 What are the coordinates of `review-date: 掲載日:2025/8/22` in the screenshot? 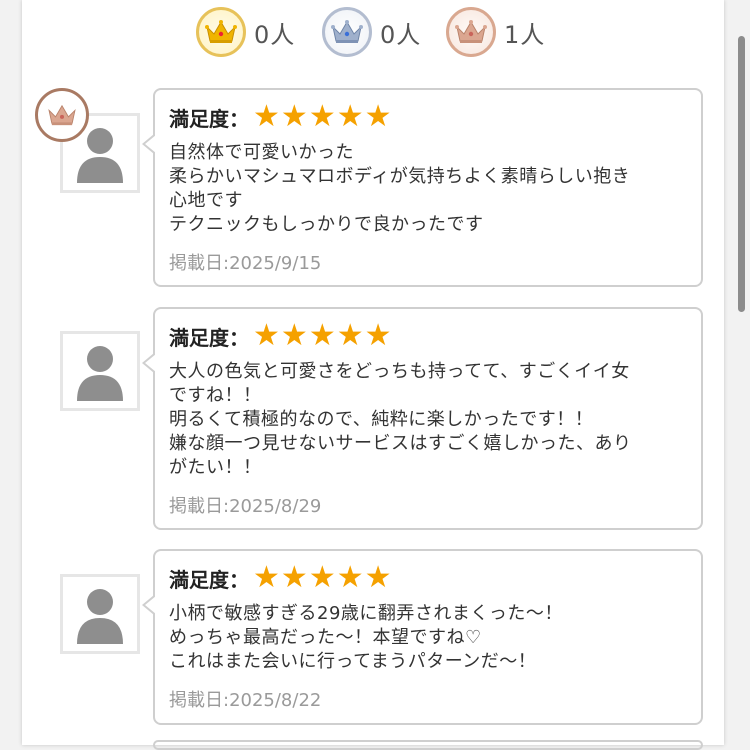 It's located at (245, 700).